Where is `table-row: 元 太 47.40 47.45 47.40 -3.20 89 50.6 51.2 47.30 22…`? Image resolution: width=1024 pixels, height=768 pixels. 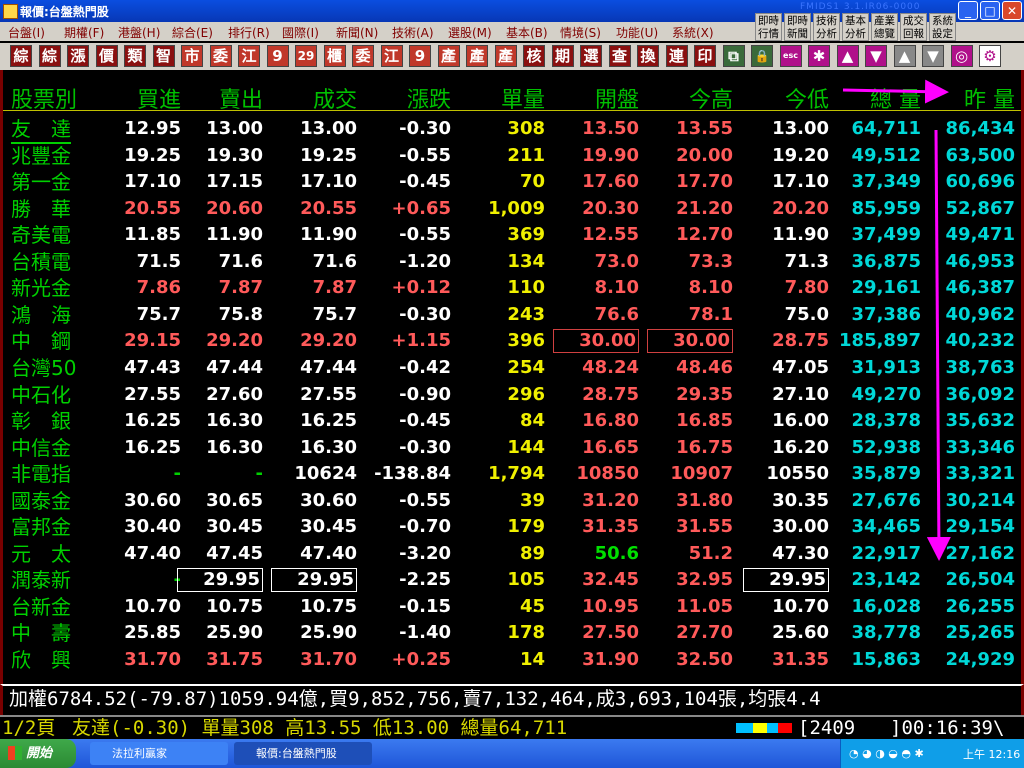
table-row: 元 太 47.40 47.45 47.40 -3.20 89 50.6 51.2 47.30 22… is located at coordinates (512, 554).